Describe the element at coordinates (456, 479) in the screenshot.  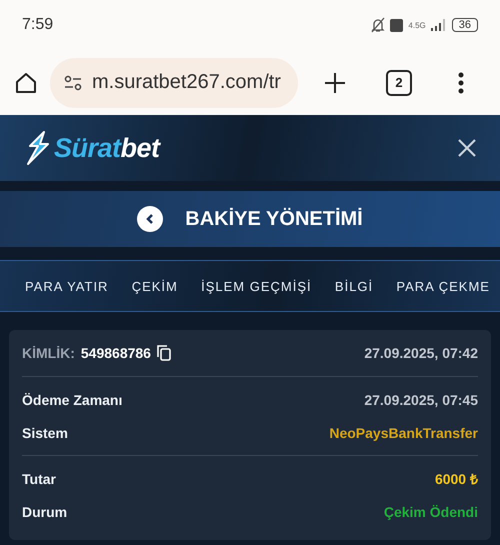
I see `detail-value: 6000 ₺` at that location.